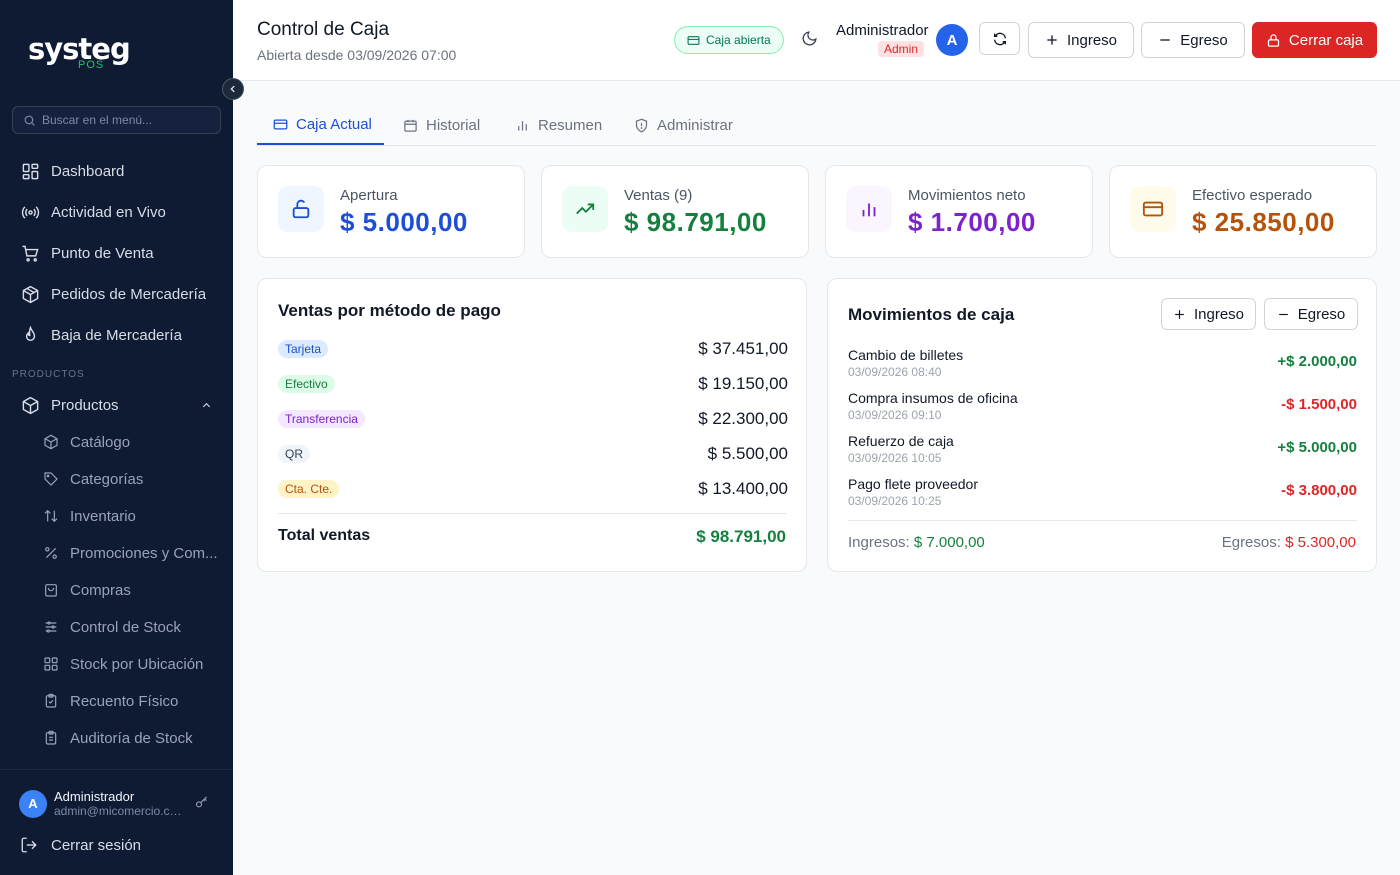 Image resolution: width=1400 pixels, height=875 pixels. Describe the element at coordinates (100, 442) in the screenshot. I see `sidebar-item-label: Catálogo` at that location.